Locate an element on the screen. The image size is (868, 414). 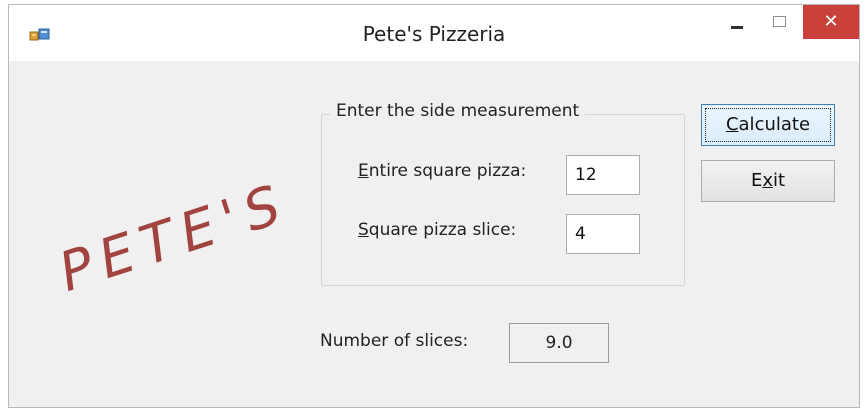
entire-pizza-label-text: ntire square pizza: is located at coordinates (447, 171).